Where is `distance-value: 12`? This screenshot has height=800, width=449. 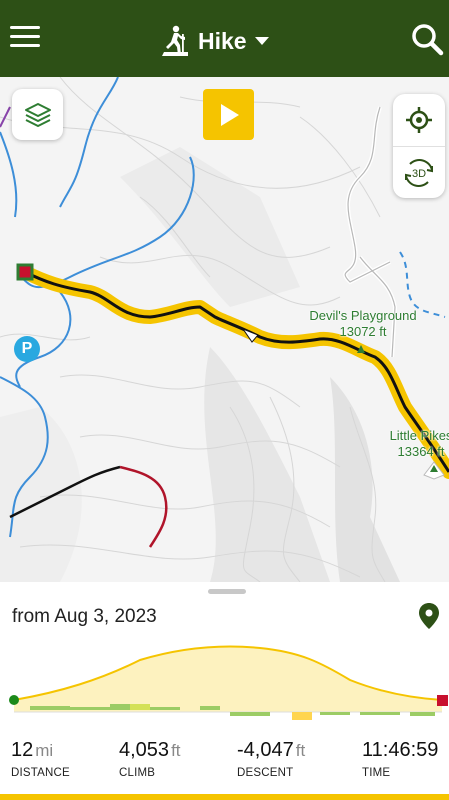
distance-value: 12 is located at coordinates (22, 750).